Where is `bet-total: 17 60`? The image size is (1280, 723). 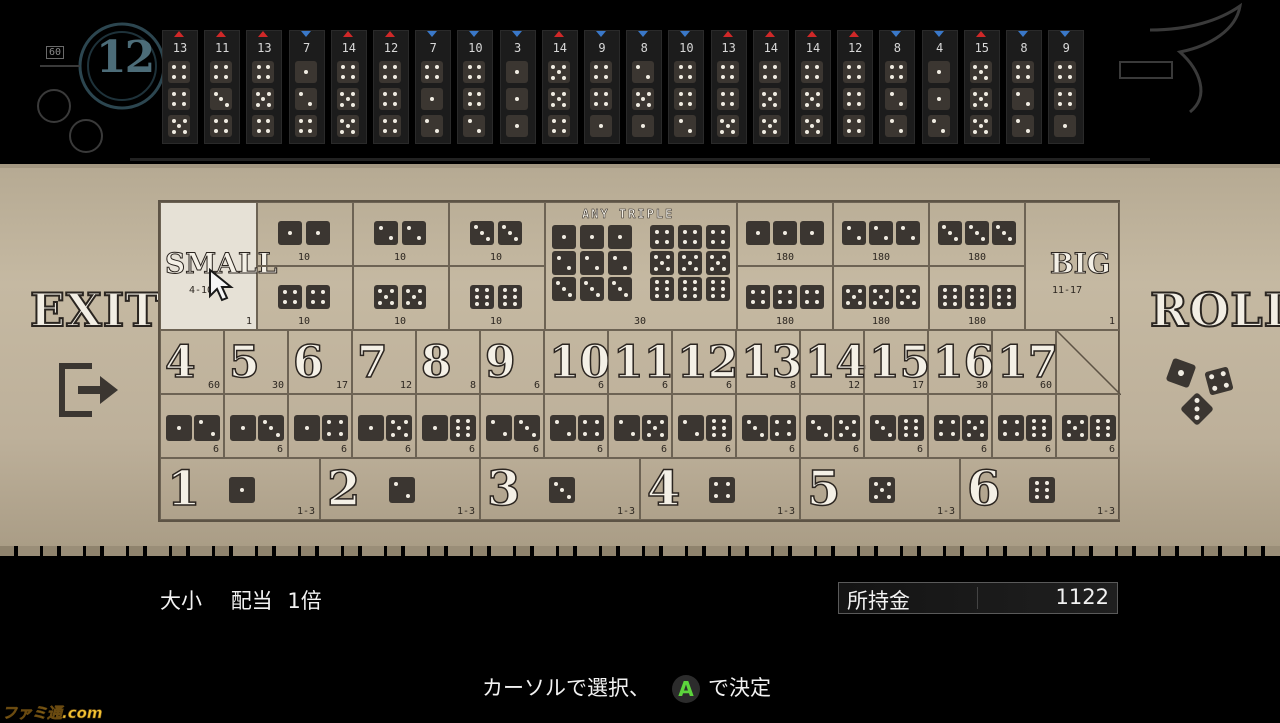 bet-total: 17 60 is located at coordinates (1025, 362).